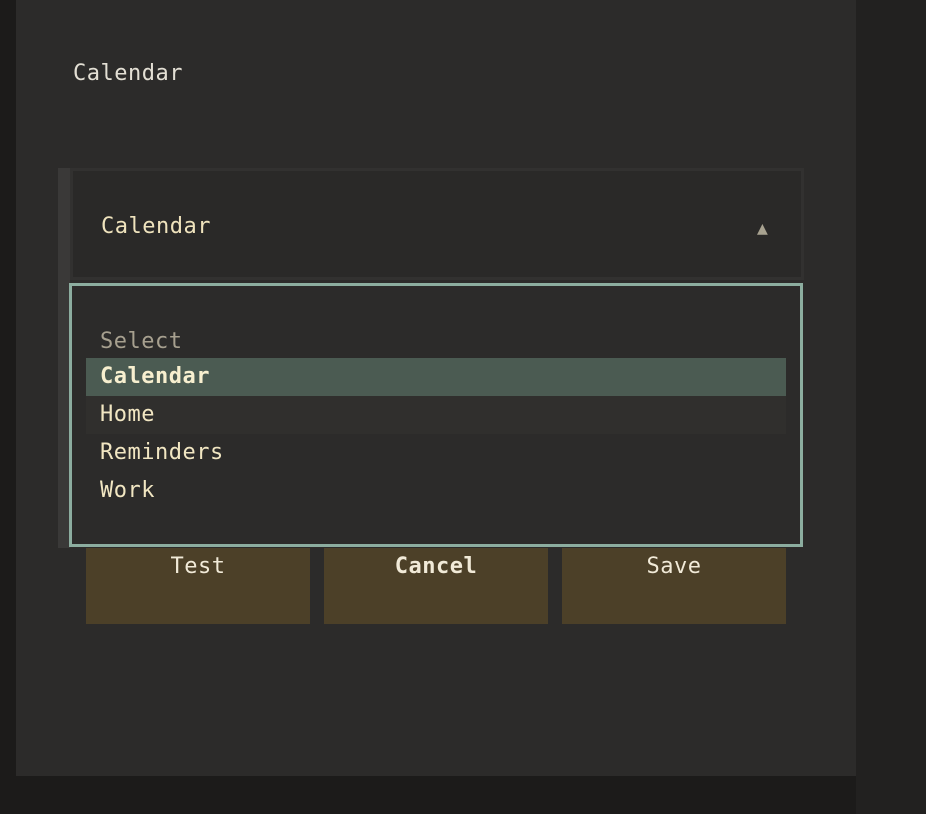 The image size is (926, 814). I want to click on option-select-placeholder: Select, so click(436, 342).